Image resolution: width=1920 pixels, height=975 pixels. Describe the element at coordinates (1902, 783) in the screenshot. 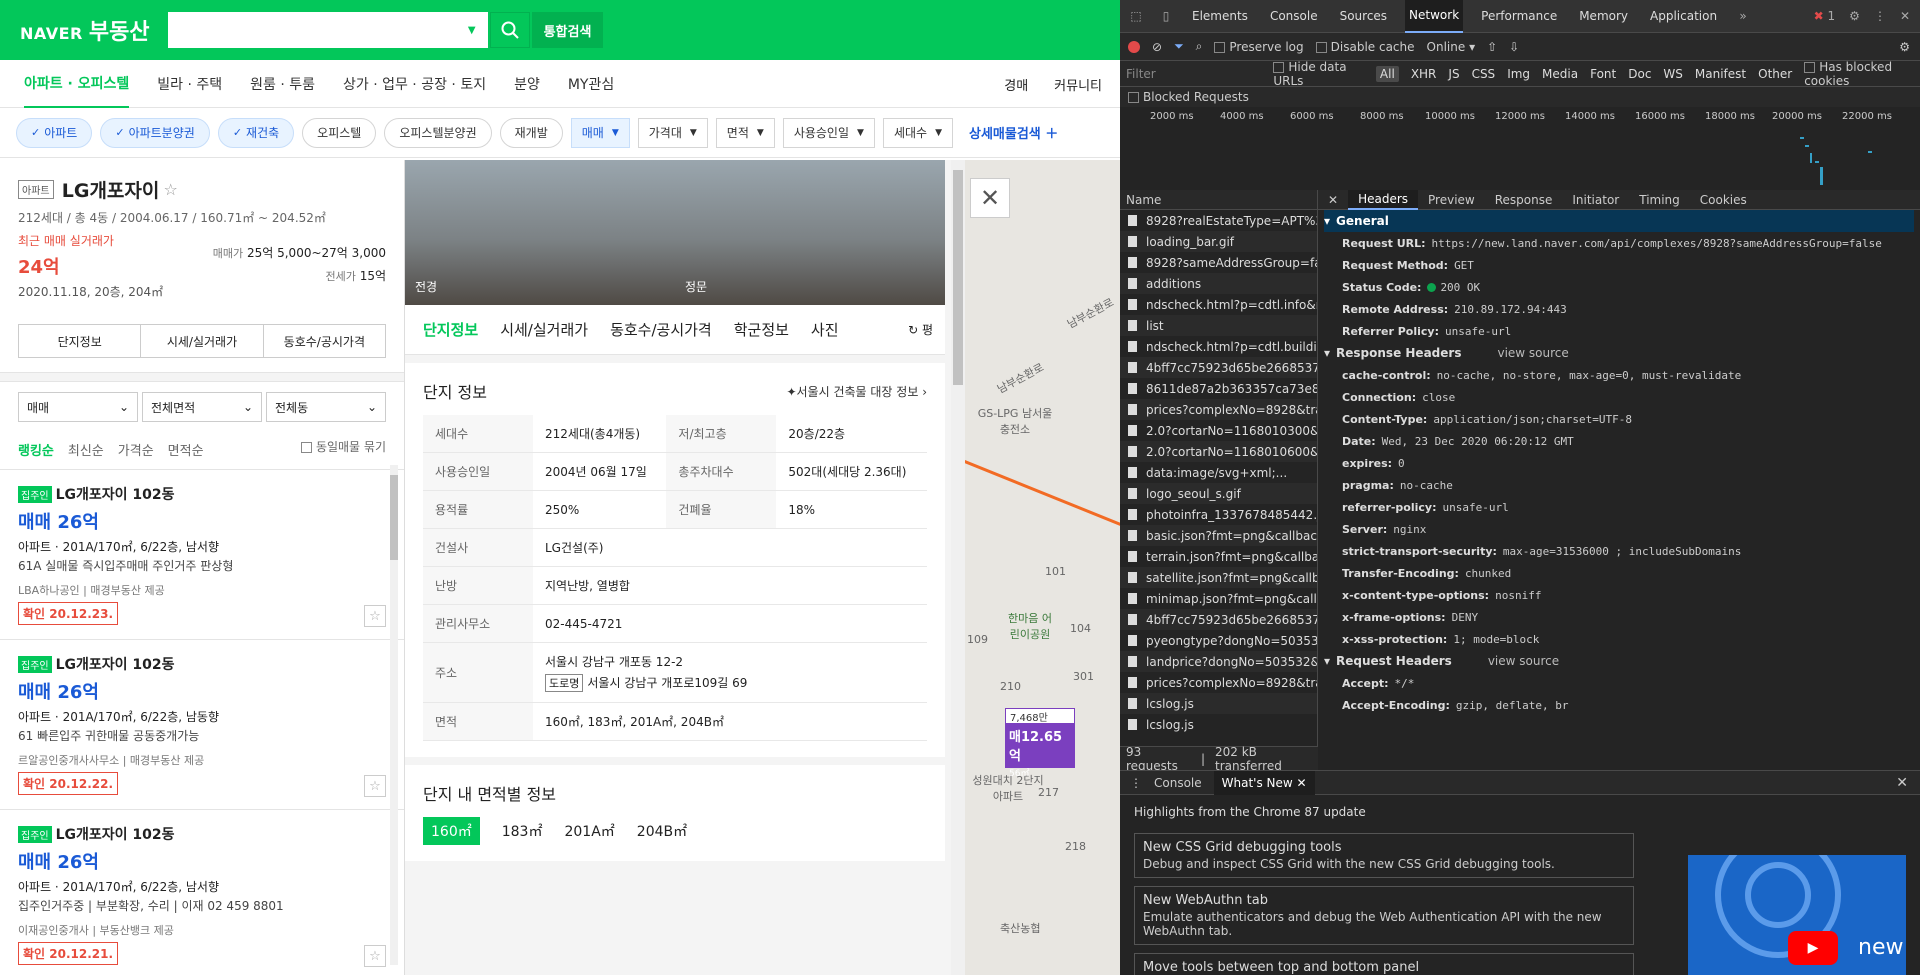

I see `close-drawer-icon: ✕` at that location.